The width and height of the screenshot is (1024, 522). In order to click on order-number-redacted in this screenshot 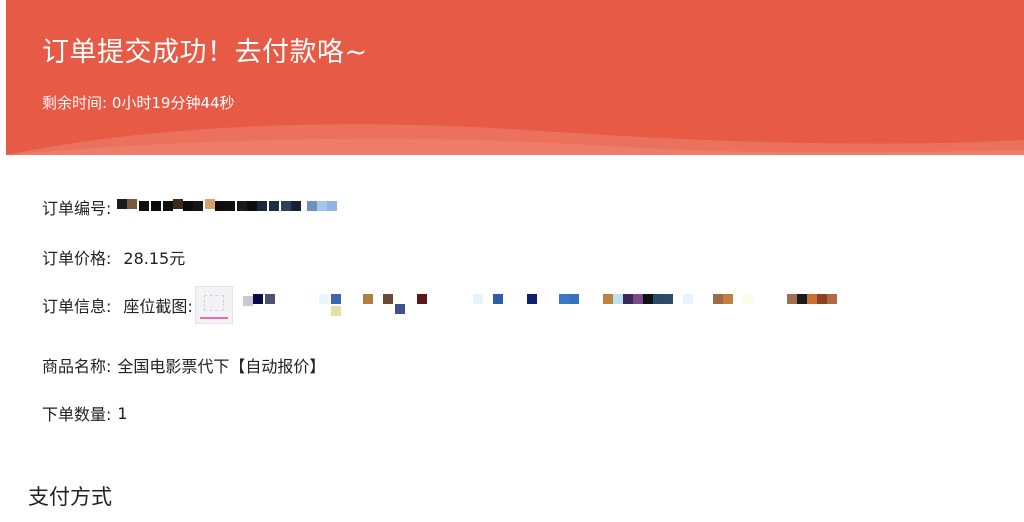, I will do `click(237, 207)`.